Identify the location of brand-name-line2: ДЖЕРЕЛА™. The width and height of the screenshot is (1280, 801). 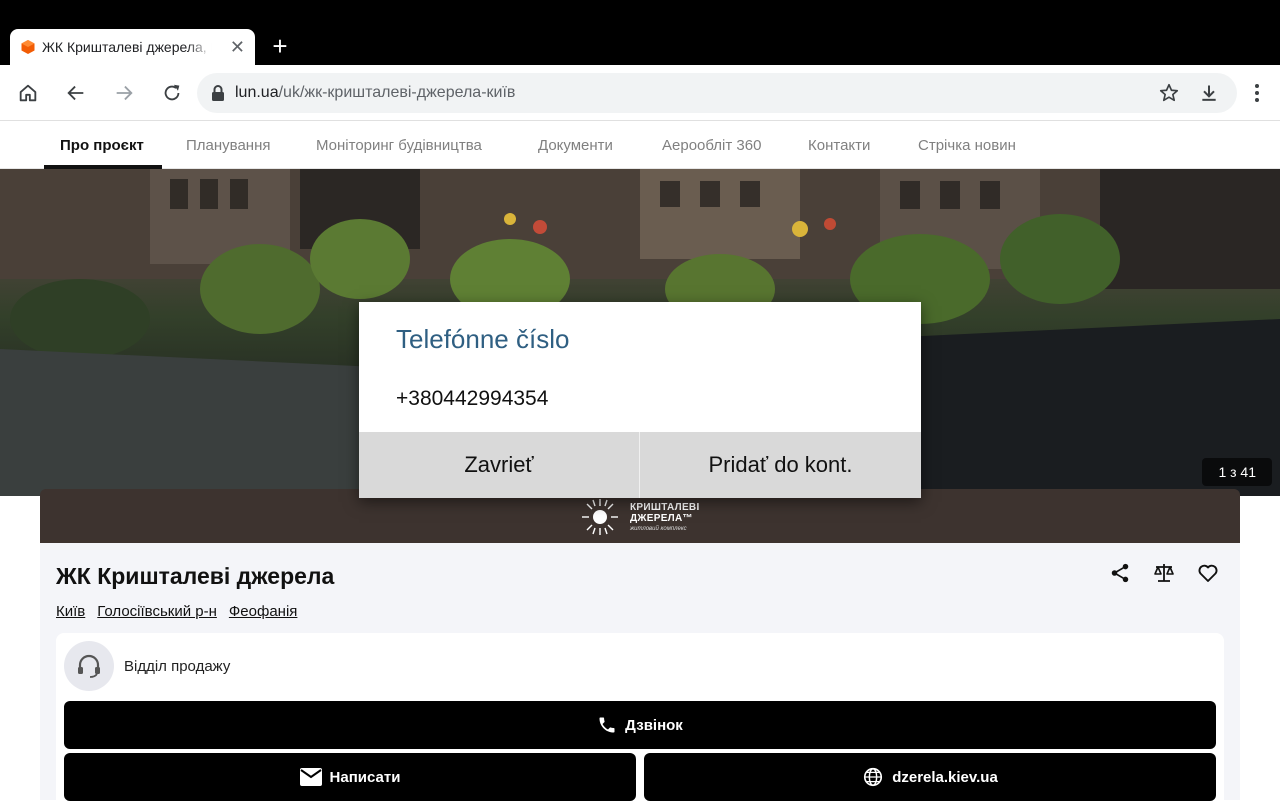
(661, 518).